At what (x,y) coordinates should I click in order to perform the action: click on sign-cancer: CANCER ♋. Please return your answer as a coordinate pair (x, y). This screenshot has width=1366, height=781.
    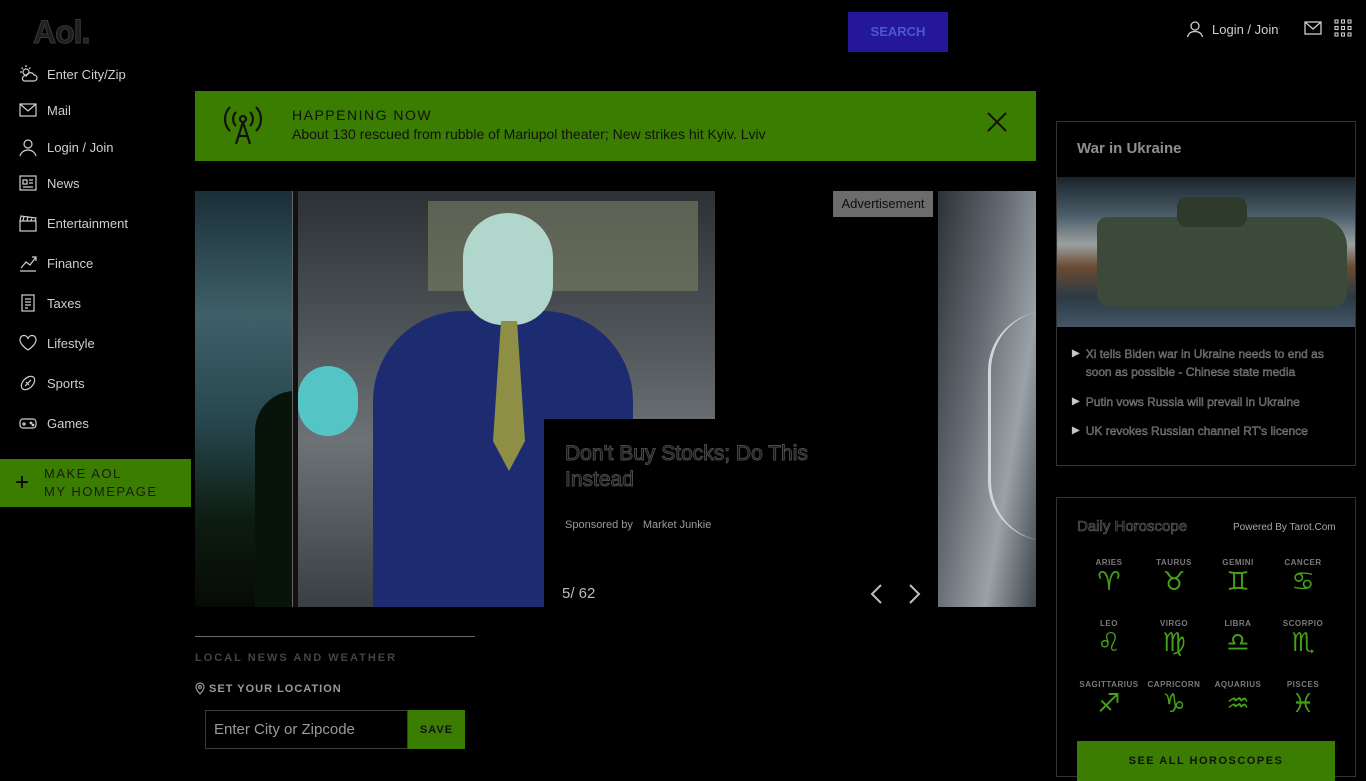
    Looking at the image, I should click on (1303, 577).